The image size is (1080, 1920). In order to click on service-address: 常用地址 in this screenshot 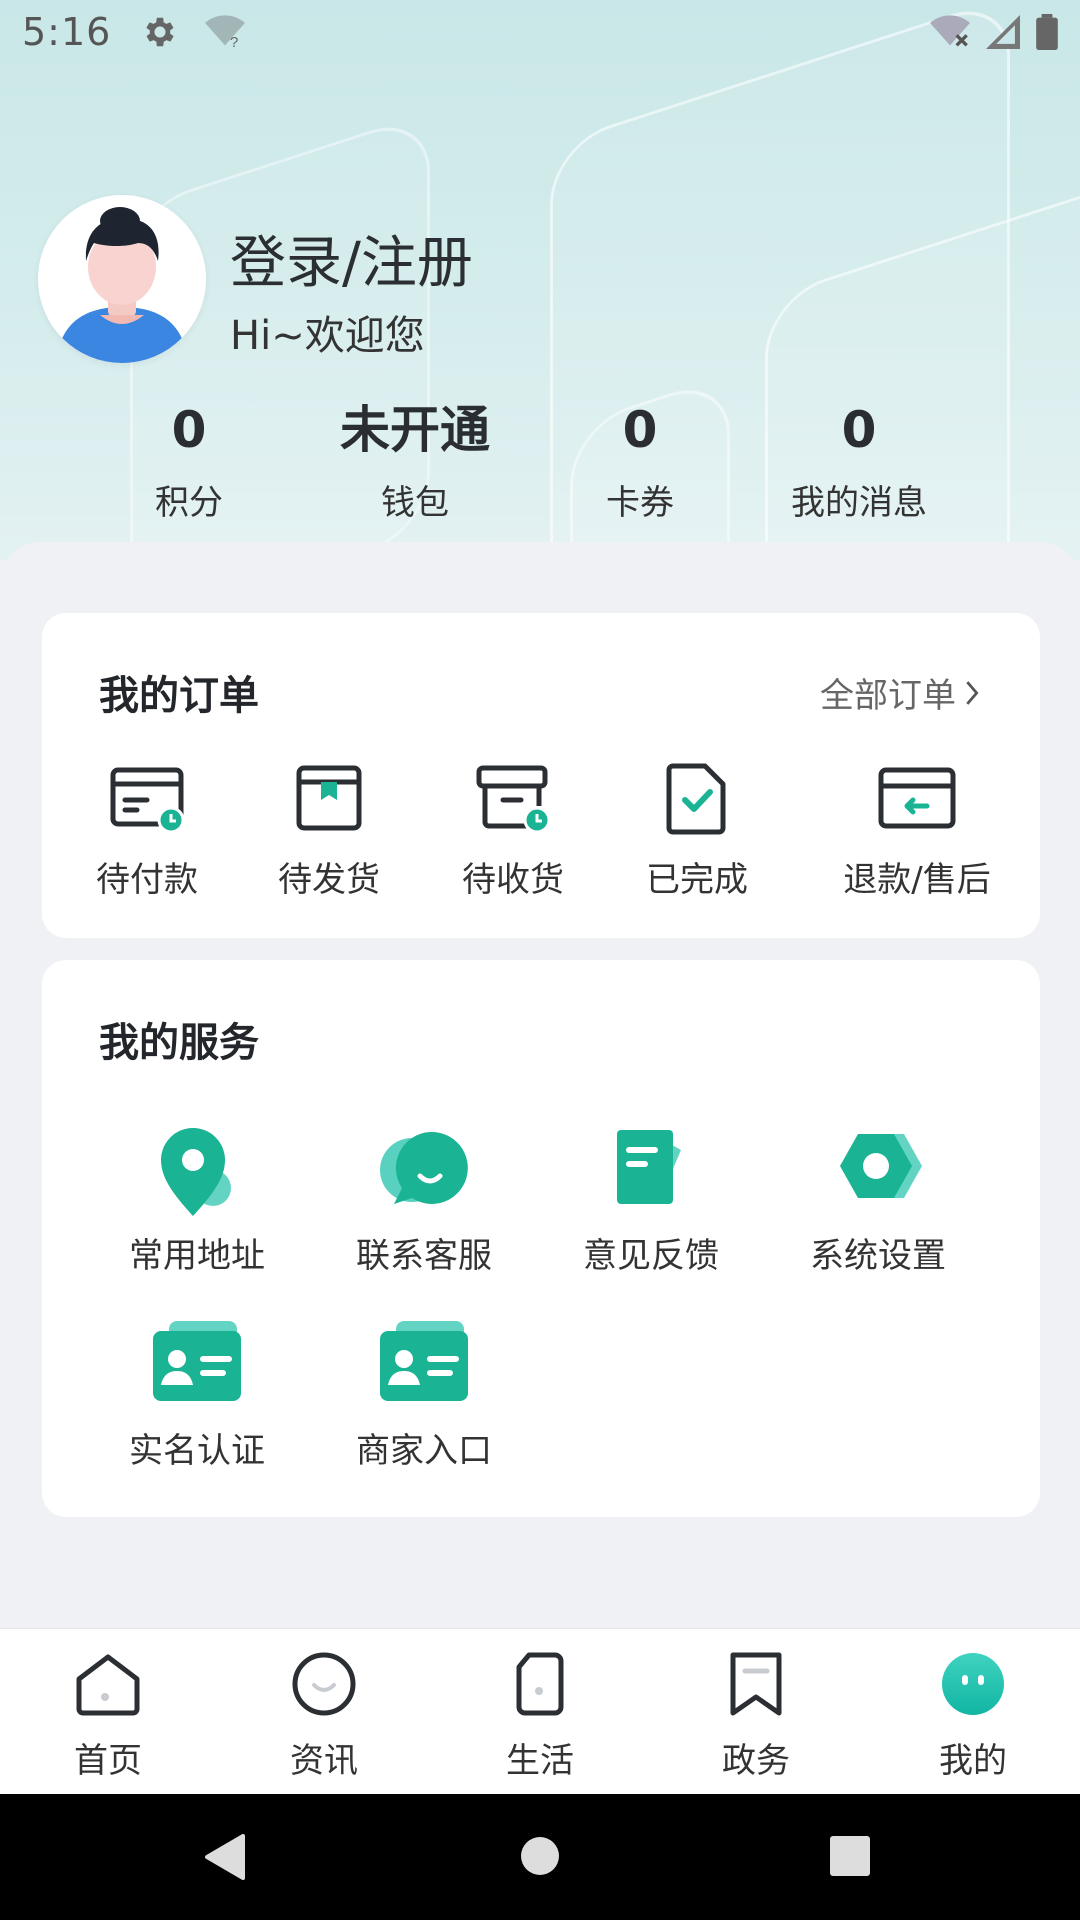, I will do `click(197, 1198)`.